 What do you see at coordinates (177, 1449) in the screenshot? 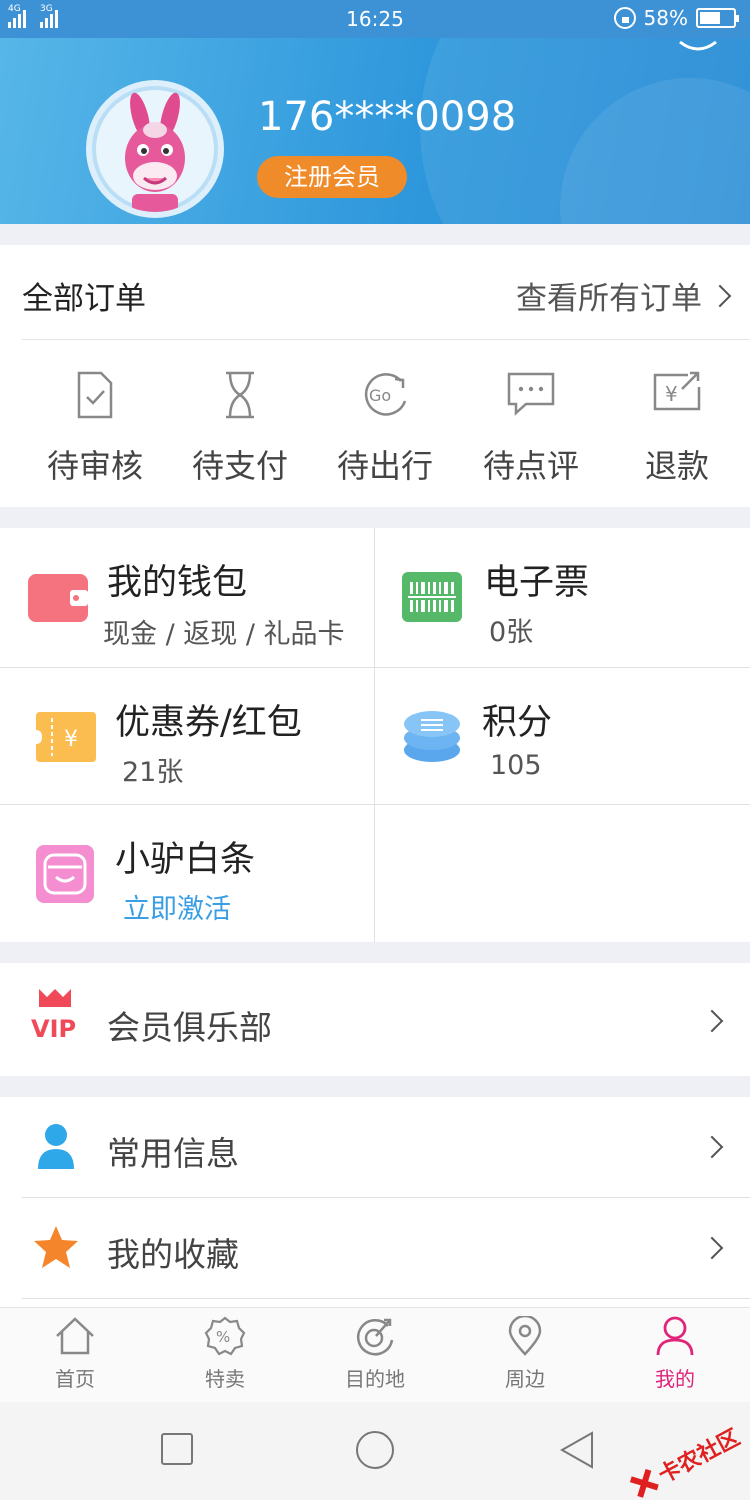
I see `recent-apps-button` at bounding box center [177, 1449].